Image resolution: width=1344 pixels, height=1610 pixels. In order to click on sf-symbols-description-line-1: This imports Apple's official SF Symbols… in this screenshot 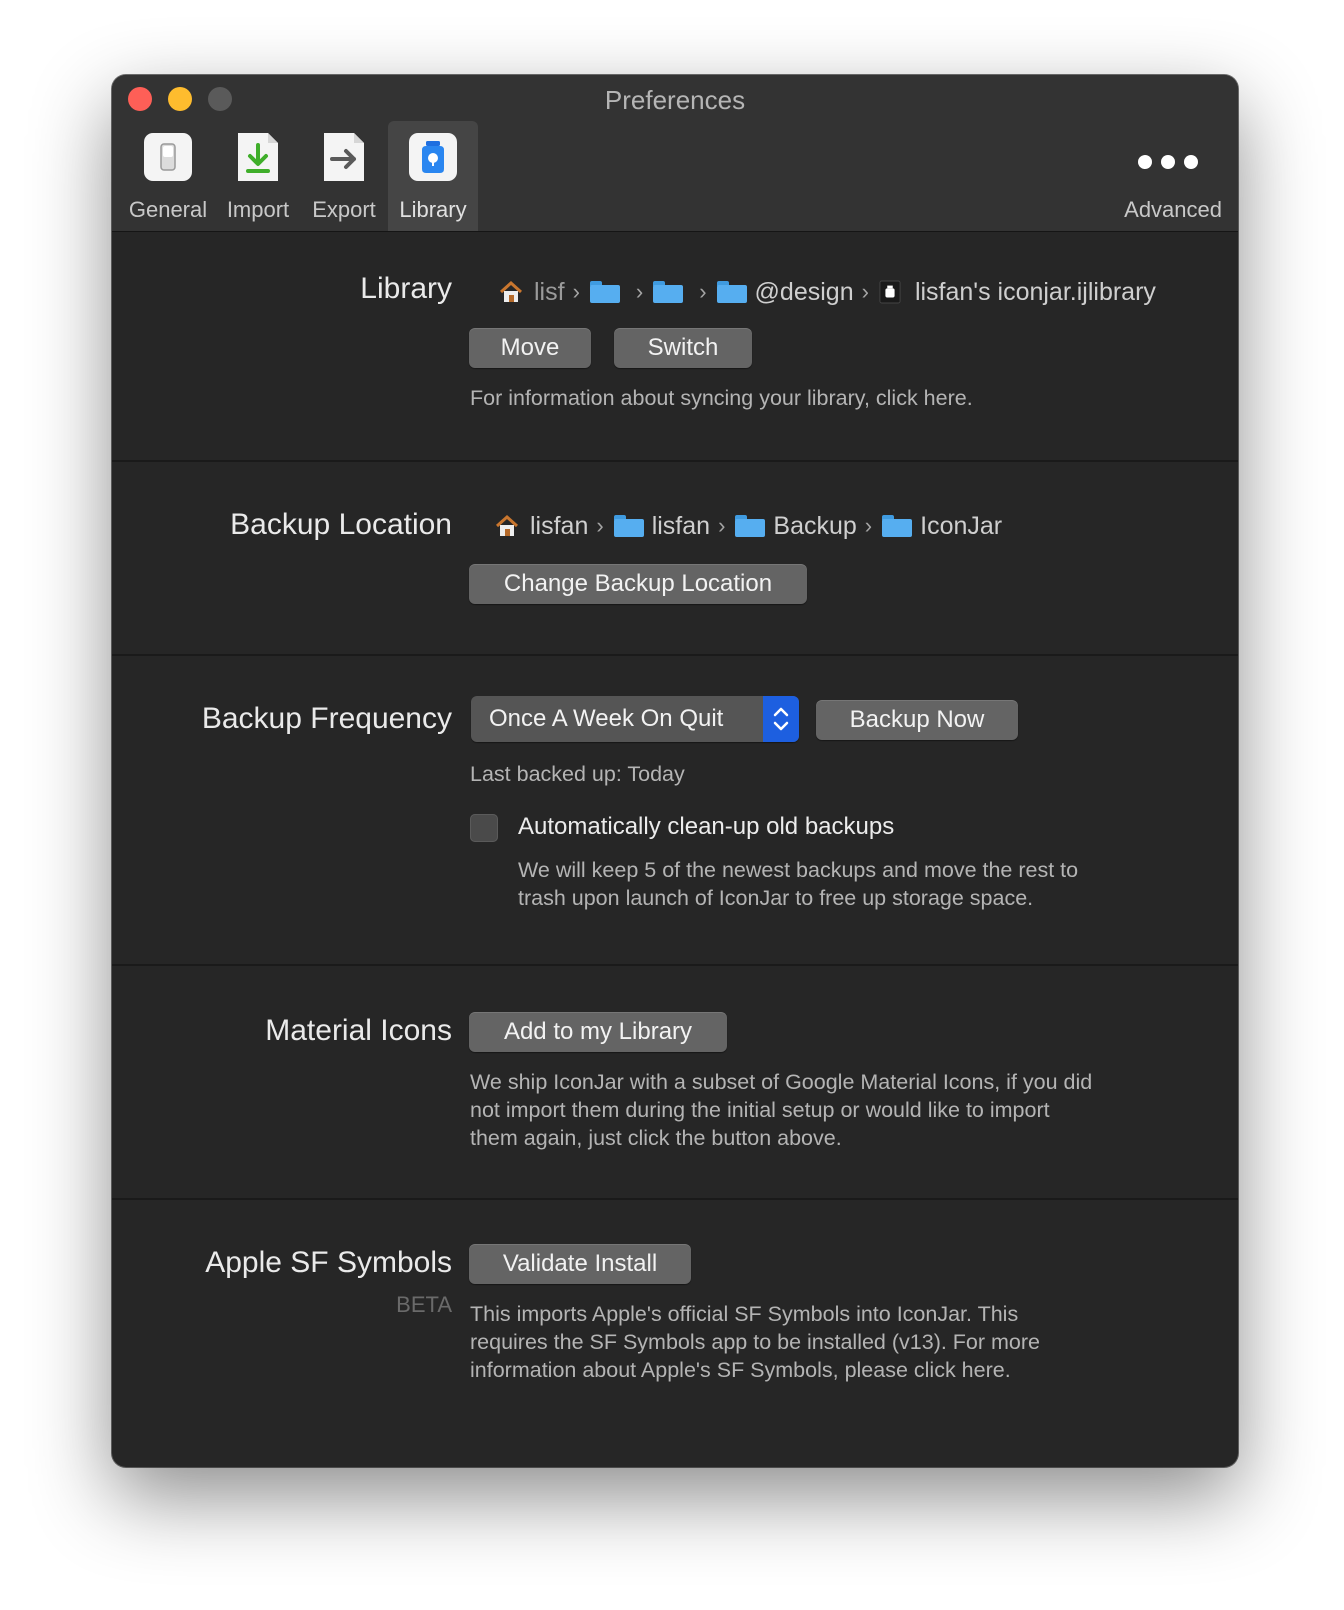, I will do `click(744, 1314)`.